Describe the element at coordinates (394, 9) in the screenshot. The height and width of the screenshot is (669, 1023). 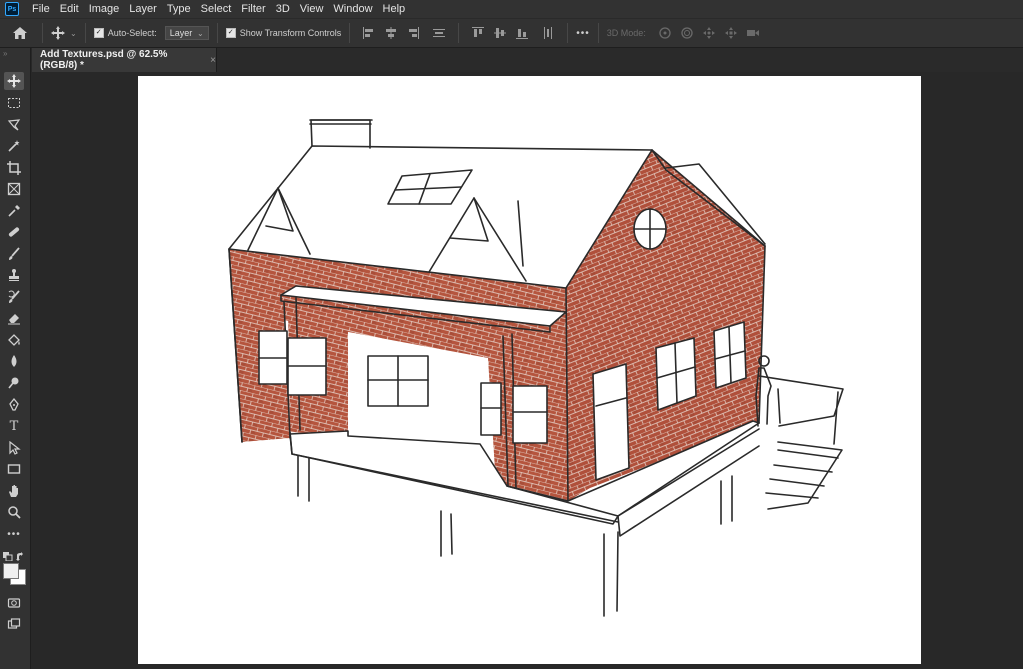
I see `menu-help: Help` at that location.